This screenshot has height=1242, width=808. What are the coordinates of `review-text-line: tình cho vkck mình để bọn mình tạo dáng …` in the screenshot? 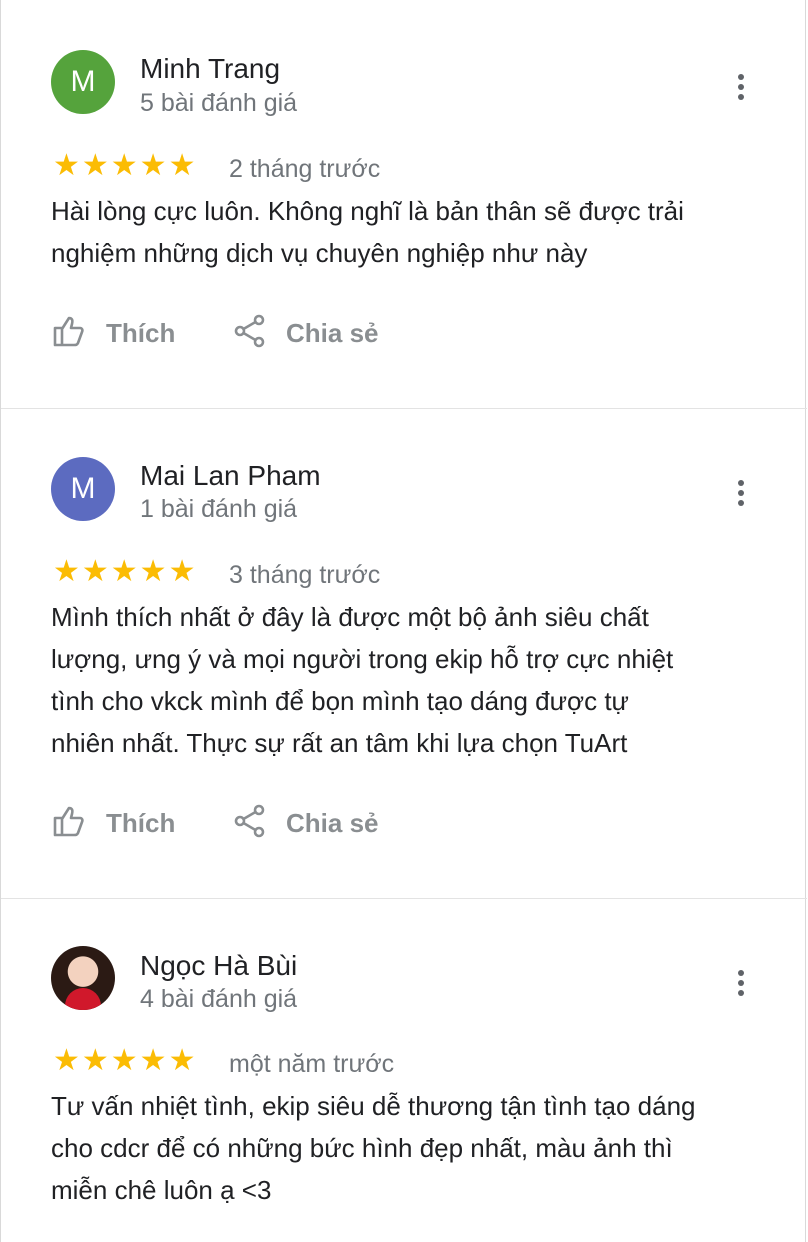 It's located at (340, 701).